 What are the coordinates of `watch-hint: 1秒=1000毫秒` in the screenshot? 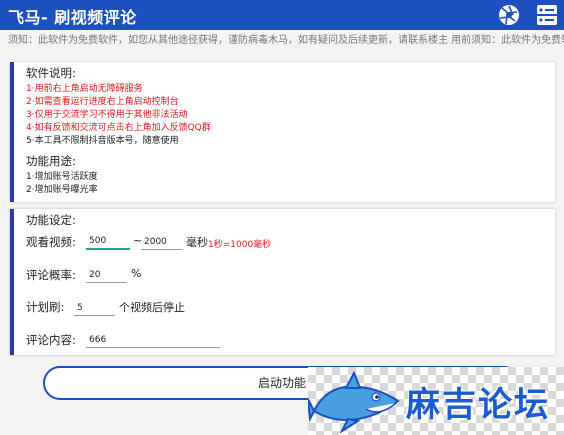 It's located at (240, 245).